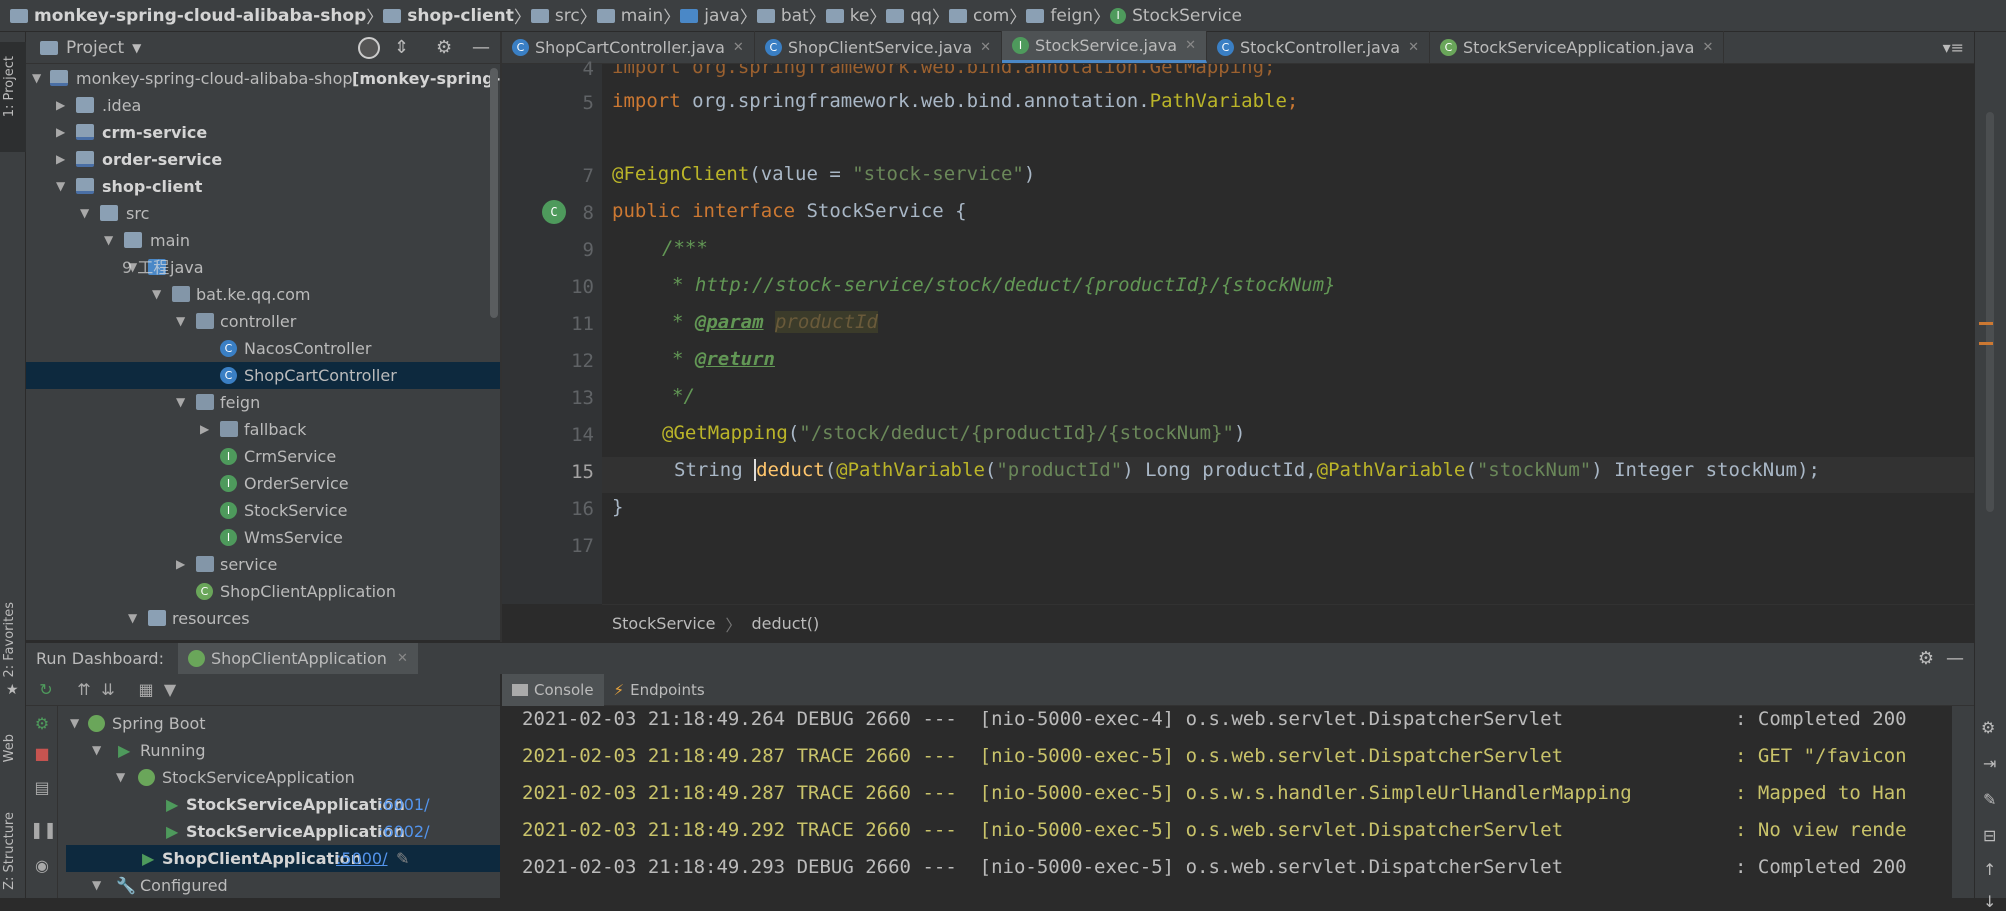 The width and height of the screenshot is (2006, 911). What do you see at coordinates (188, 16) in the screenshot?
I see `breadcrumb-project: monkey-spring-cloud-alibaba-shop` at bounding box center [188, 16].